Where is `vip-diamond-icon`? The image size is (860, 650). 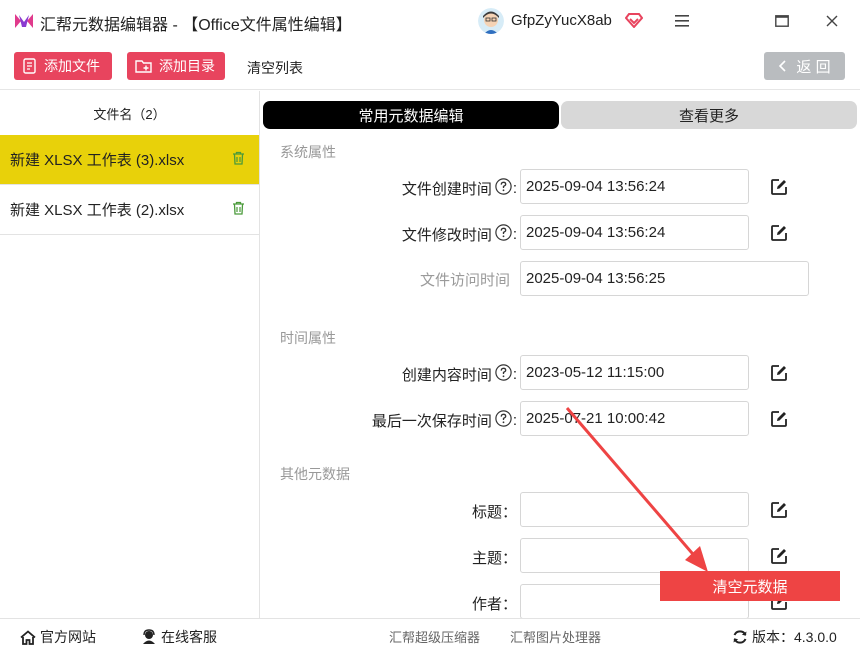
vip-diamond-icon is located at coordinates (634, 20).